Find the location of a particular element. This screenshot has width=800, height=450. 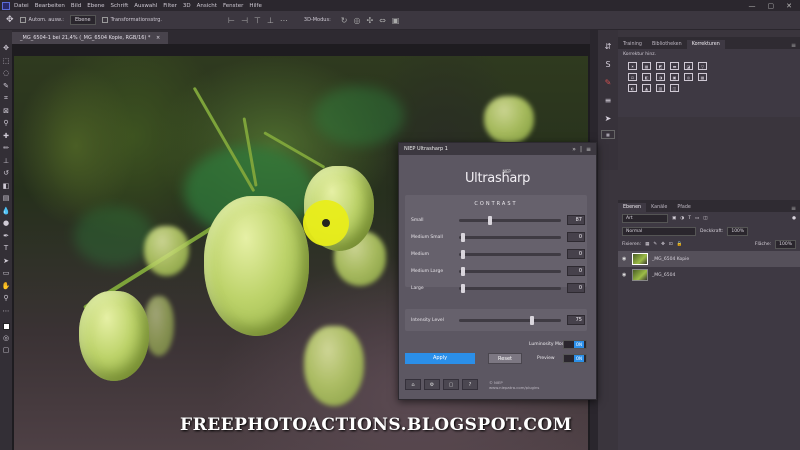

minimize-icon: — is located at coordinates (752, 6).